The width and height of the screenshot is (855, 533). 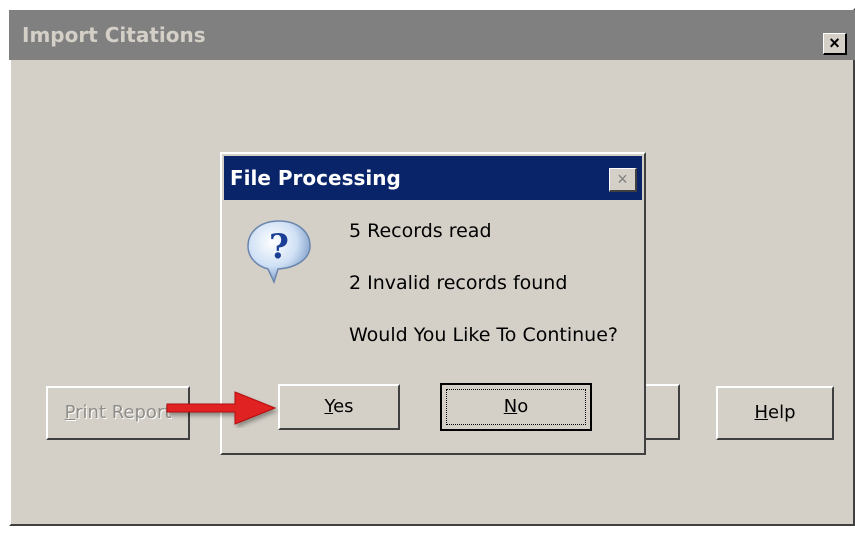 I want to click on import-citations-title-bar: Import Citations, so click(x=432, y=35).